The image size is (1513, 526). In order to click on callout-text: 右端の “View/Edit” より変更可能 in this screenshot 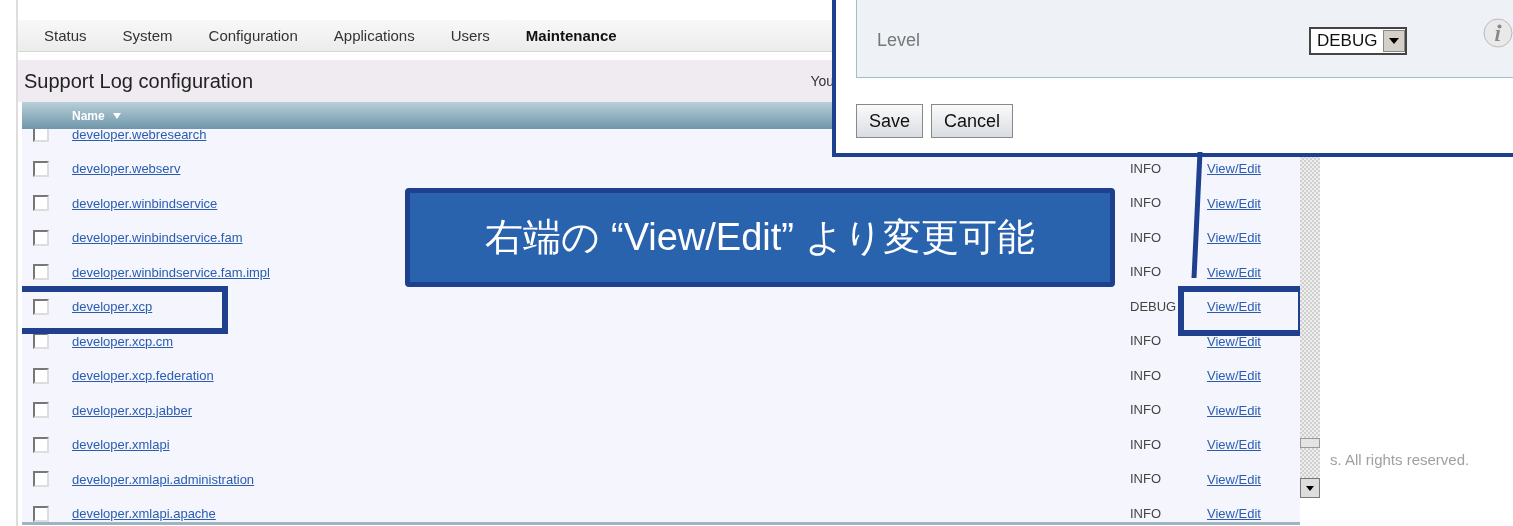, I will do `click(760, 237)`.